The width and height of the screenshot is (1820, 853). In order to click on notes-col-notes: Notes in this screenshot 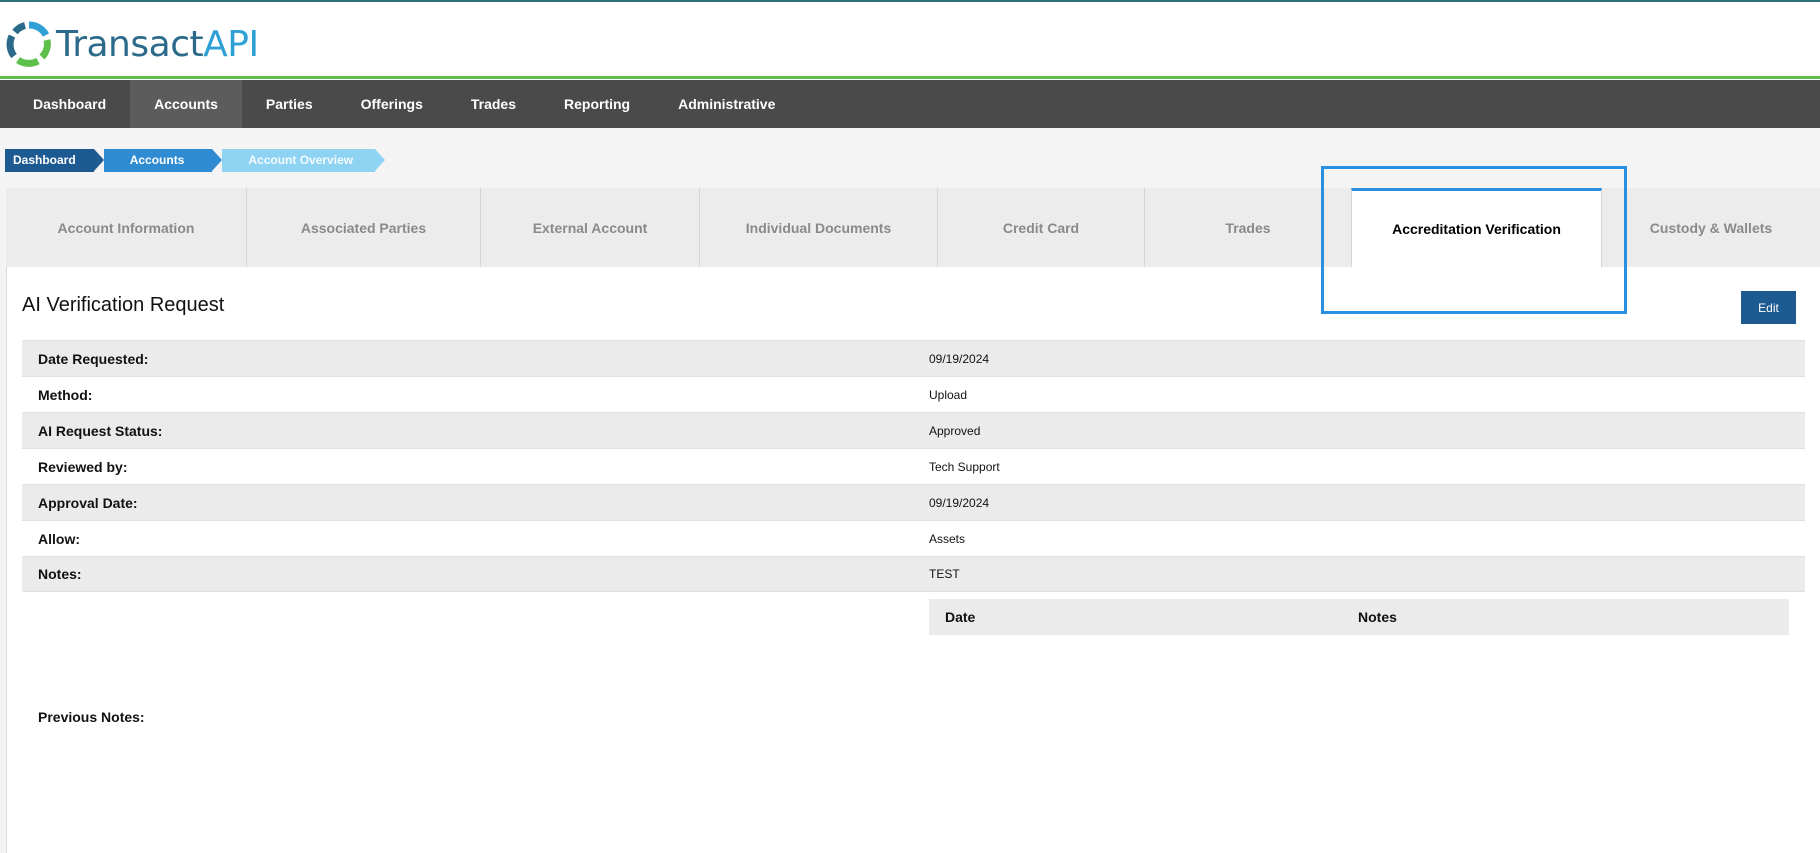, I will do `click(1377, 617)`.